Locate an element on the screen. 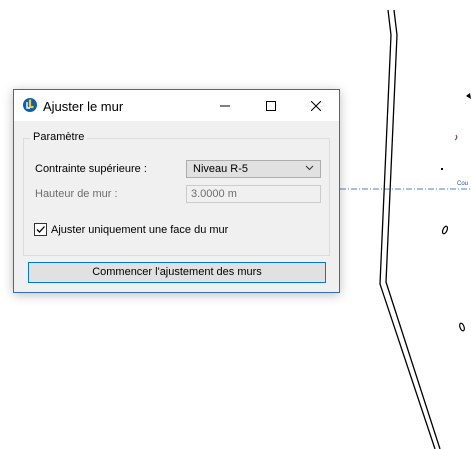 This screenshot has height=449, width=471. top-constraint-select: Niveau R-5 is located at coordinates (253, 169).